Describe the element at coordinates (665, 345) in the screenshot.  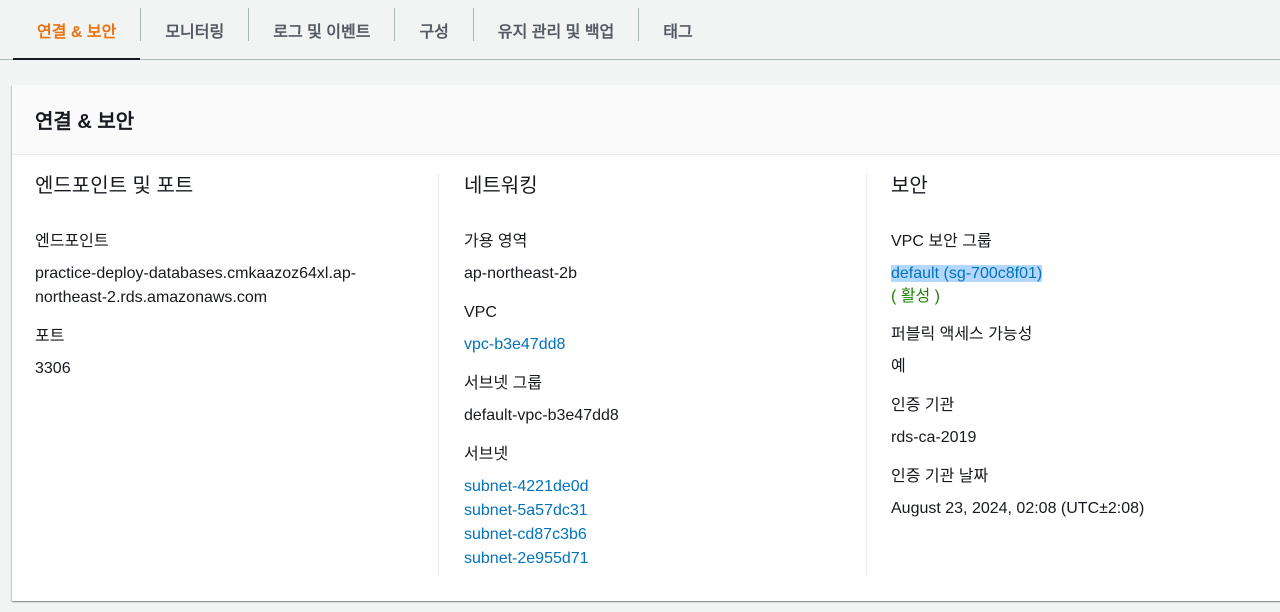
I see `vpc-link: vpc-b3e47dd8` at that location.